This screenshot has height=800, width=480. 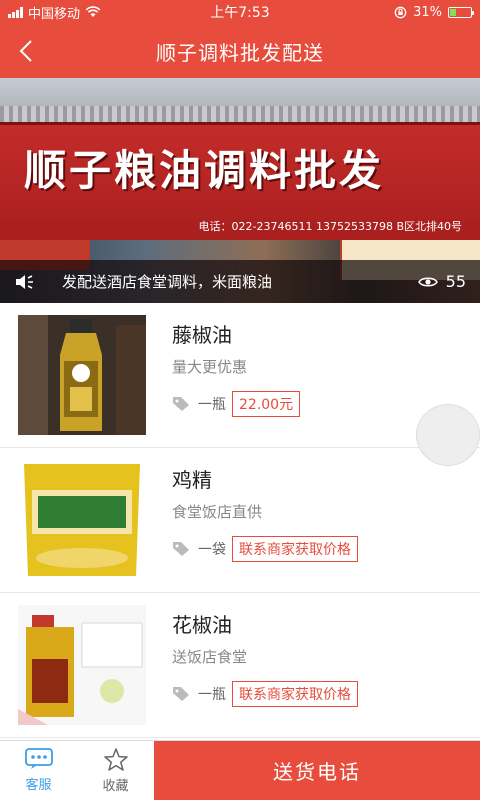 I want to click on wifi-icon, so click(x=93, y=11).